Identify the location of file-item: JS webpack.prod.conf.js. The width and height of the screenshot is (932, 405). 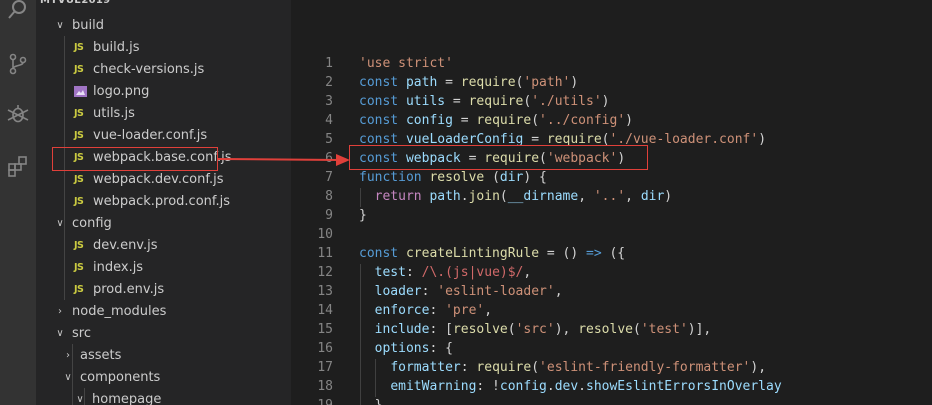
(163, 201).